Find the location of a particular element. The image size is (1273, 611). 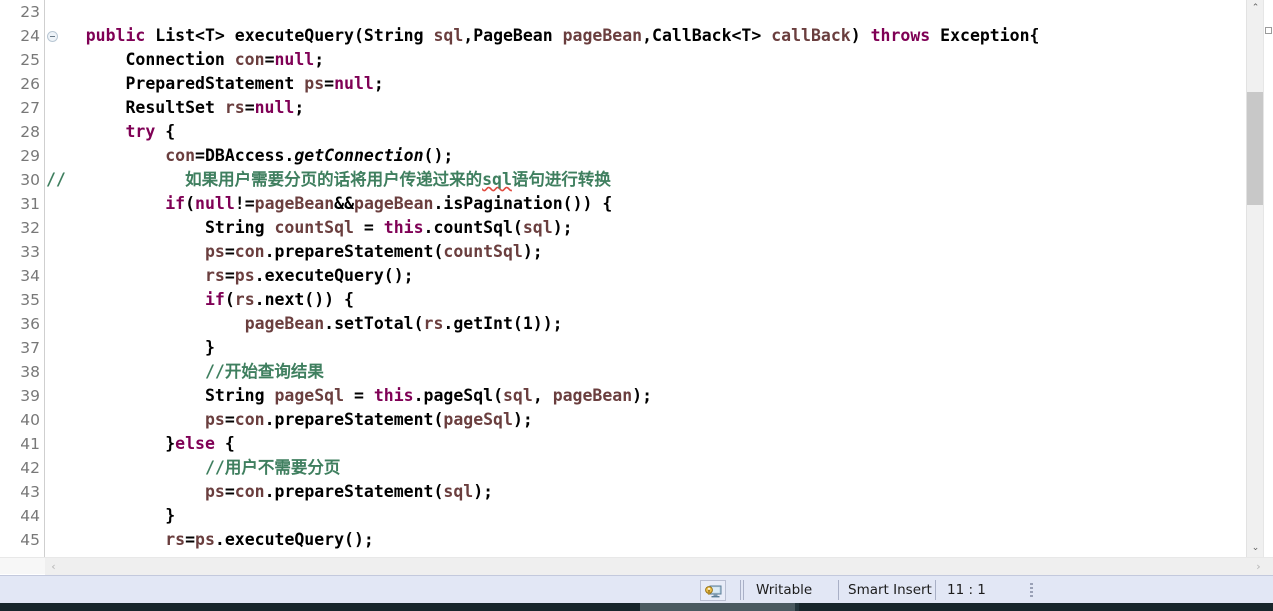

code-token: ( is located at coordinates (229, 299).